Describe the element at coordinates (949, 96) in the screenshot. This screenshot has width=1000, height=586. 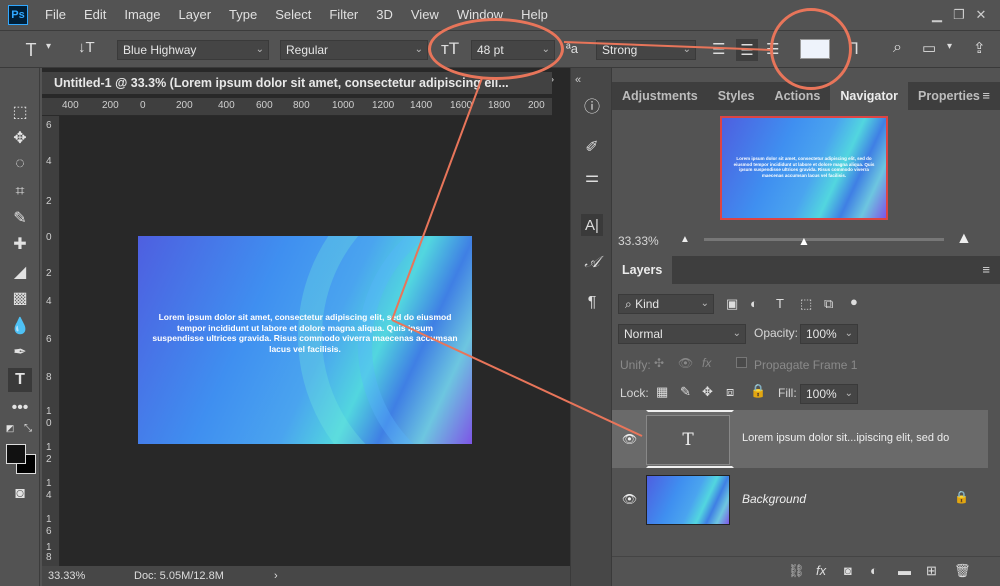
I see `tab-properties: Properties` at that location.